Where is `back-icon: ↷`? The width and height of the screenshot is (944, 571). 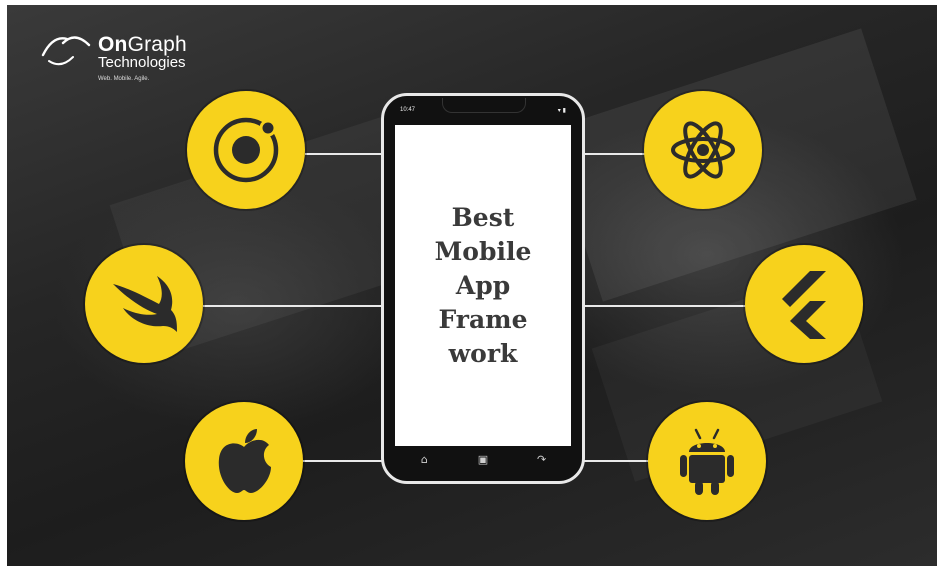 back-icon: ↷ is located at coordinates (542, 459).